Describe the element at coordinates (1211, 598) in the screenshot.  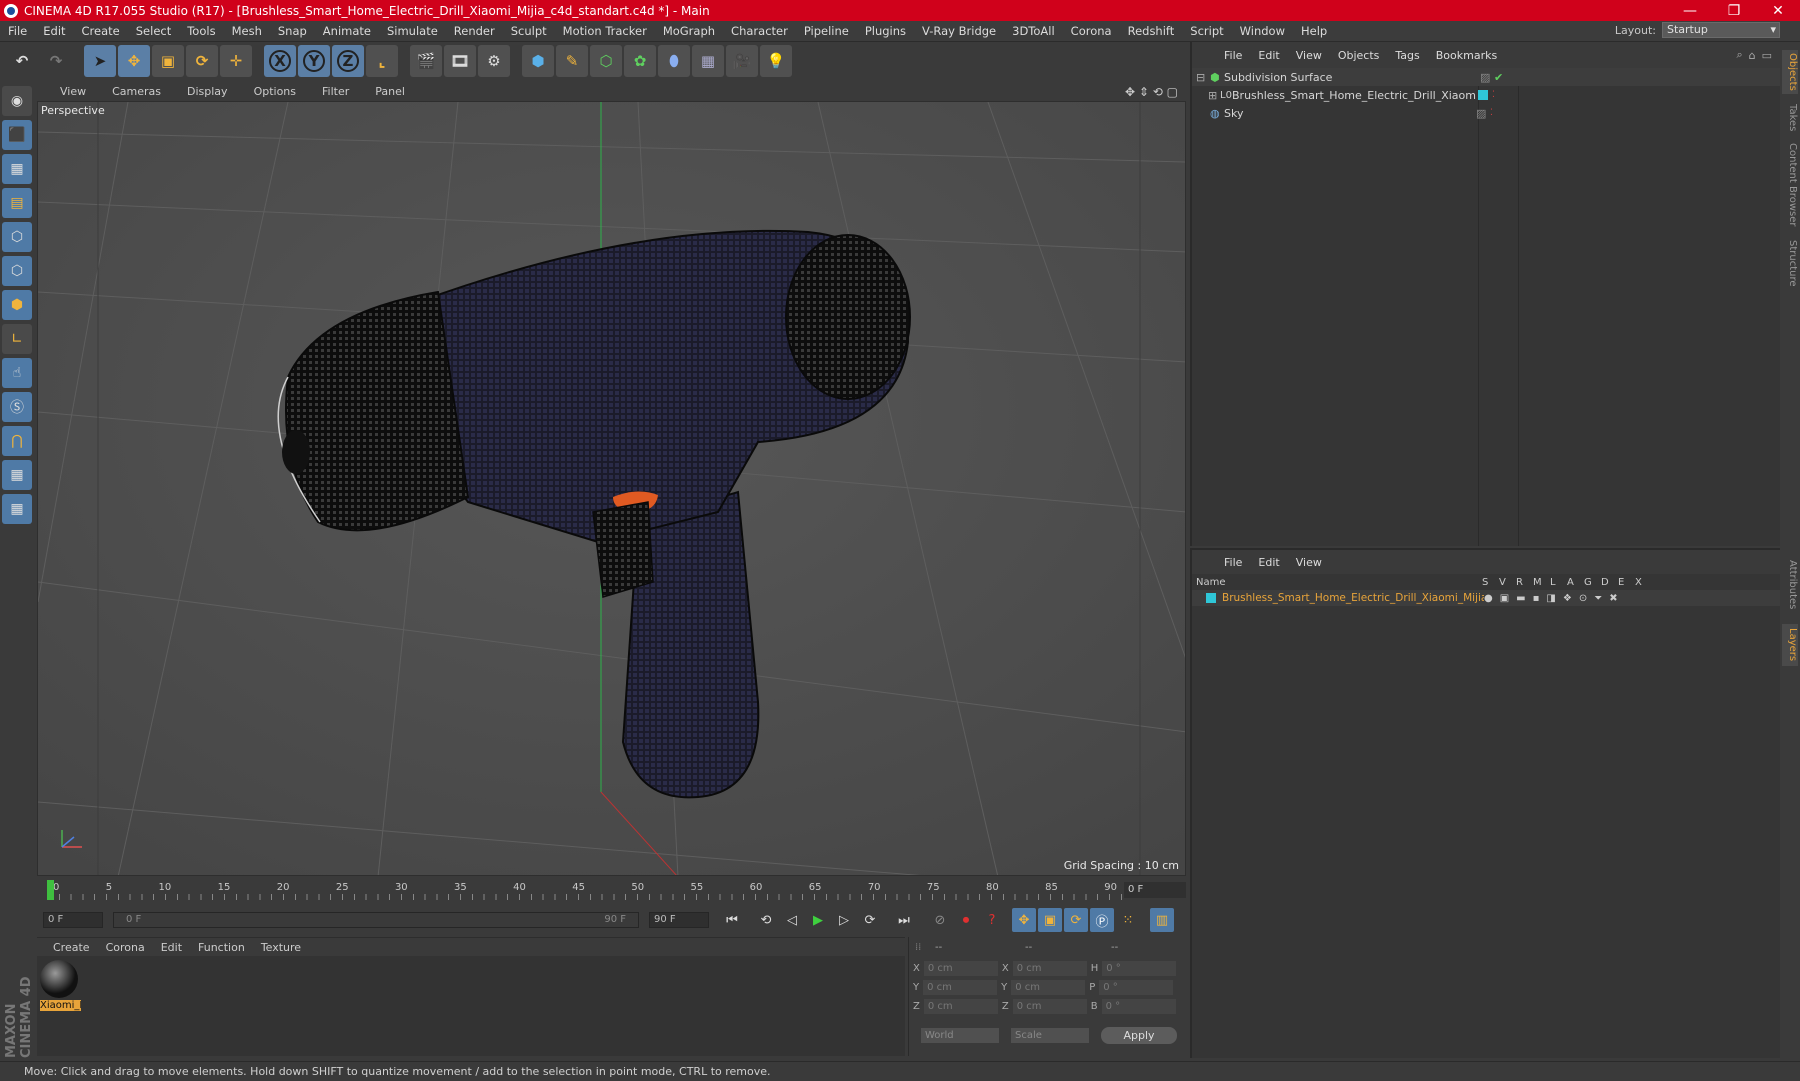
I see `layer-color-swatch` at that location.